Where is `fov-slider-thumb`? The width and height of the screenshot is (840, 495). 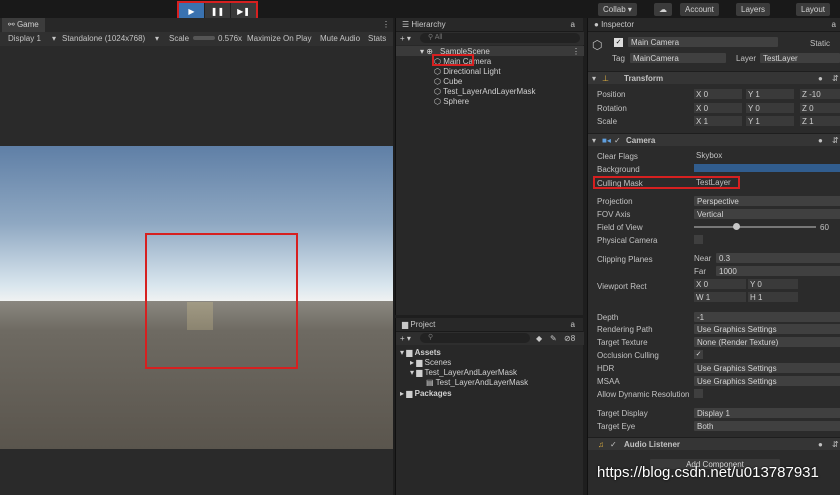
fov-slider-thumb is located at coordinates (736, 226).